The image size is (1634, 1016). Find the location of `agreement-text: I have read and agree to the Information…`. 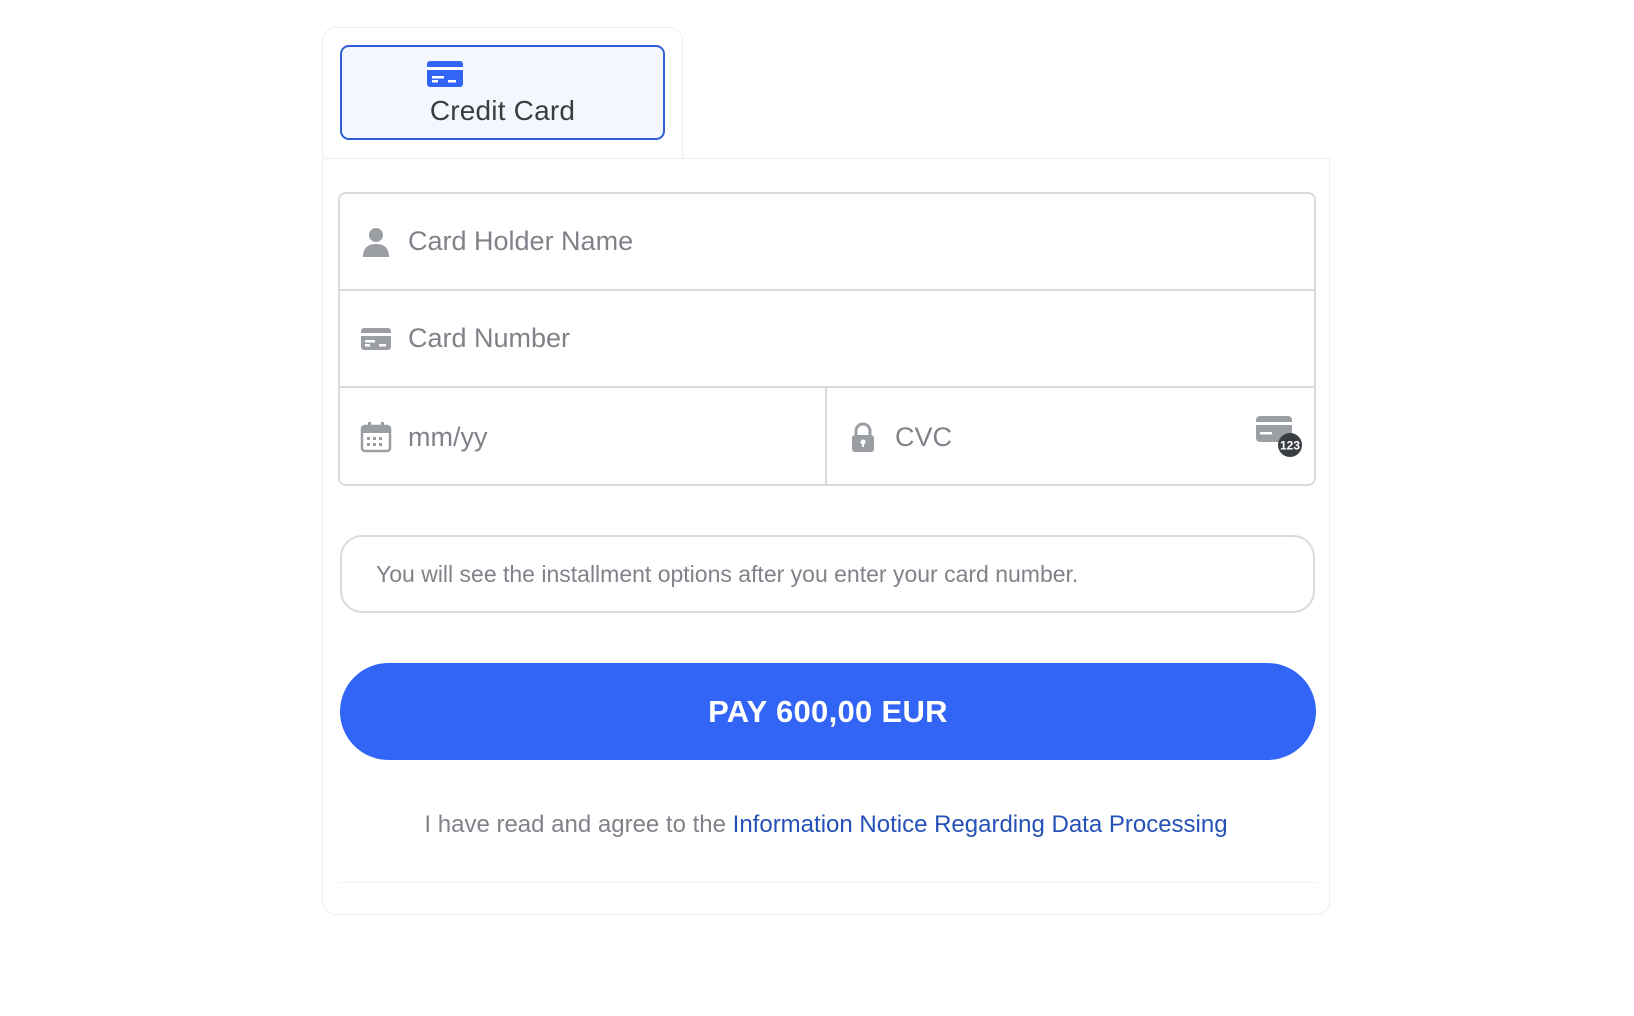

agreement-text: I have read and agree to the Information… is located at coordinates (826, 825).